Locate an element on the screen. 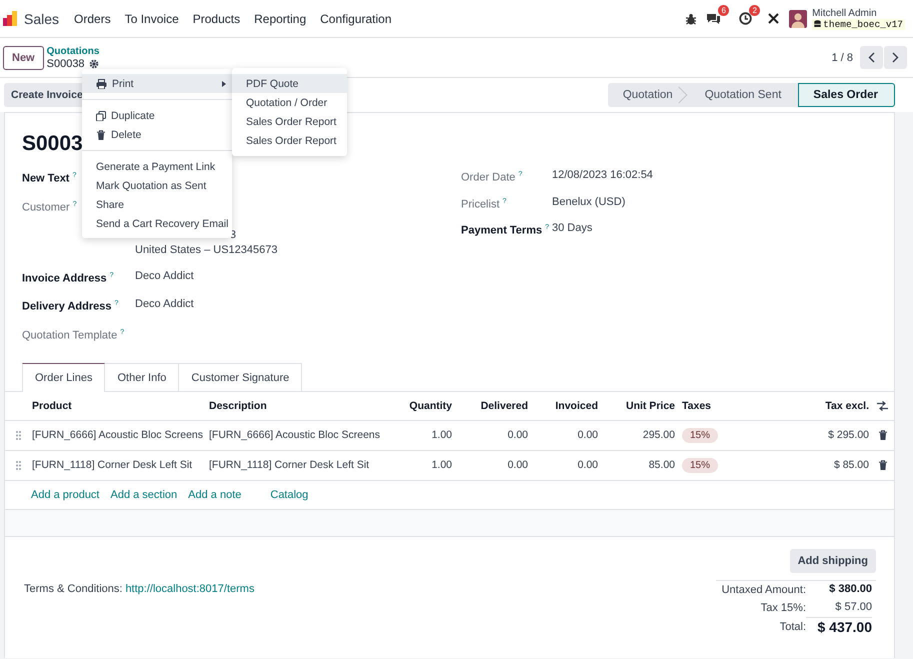  user-avatar is located at coordinates (798, 19).